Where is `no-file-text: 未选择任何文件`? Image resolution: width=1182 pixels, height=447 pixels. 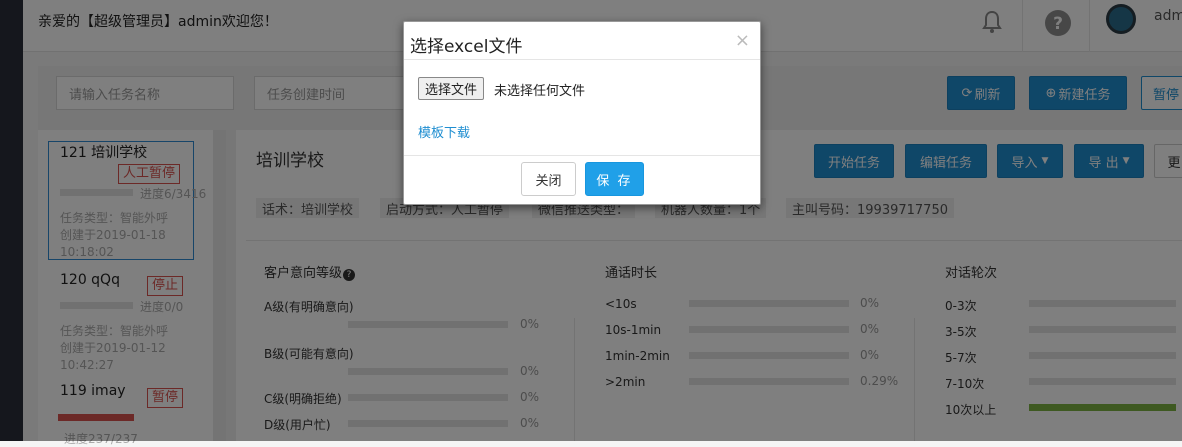
no-file-text: 未选择任何文件 is located at coordinates (540, 91).